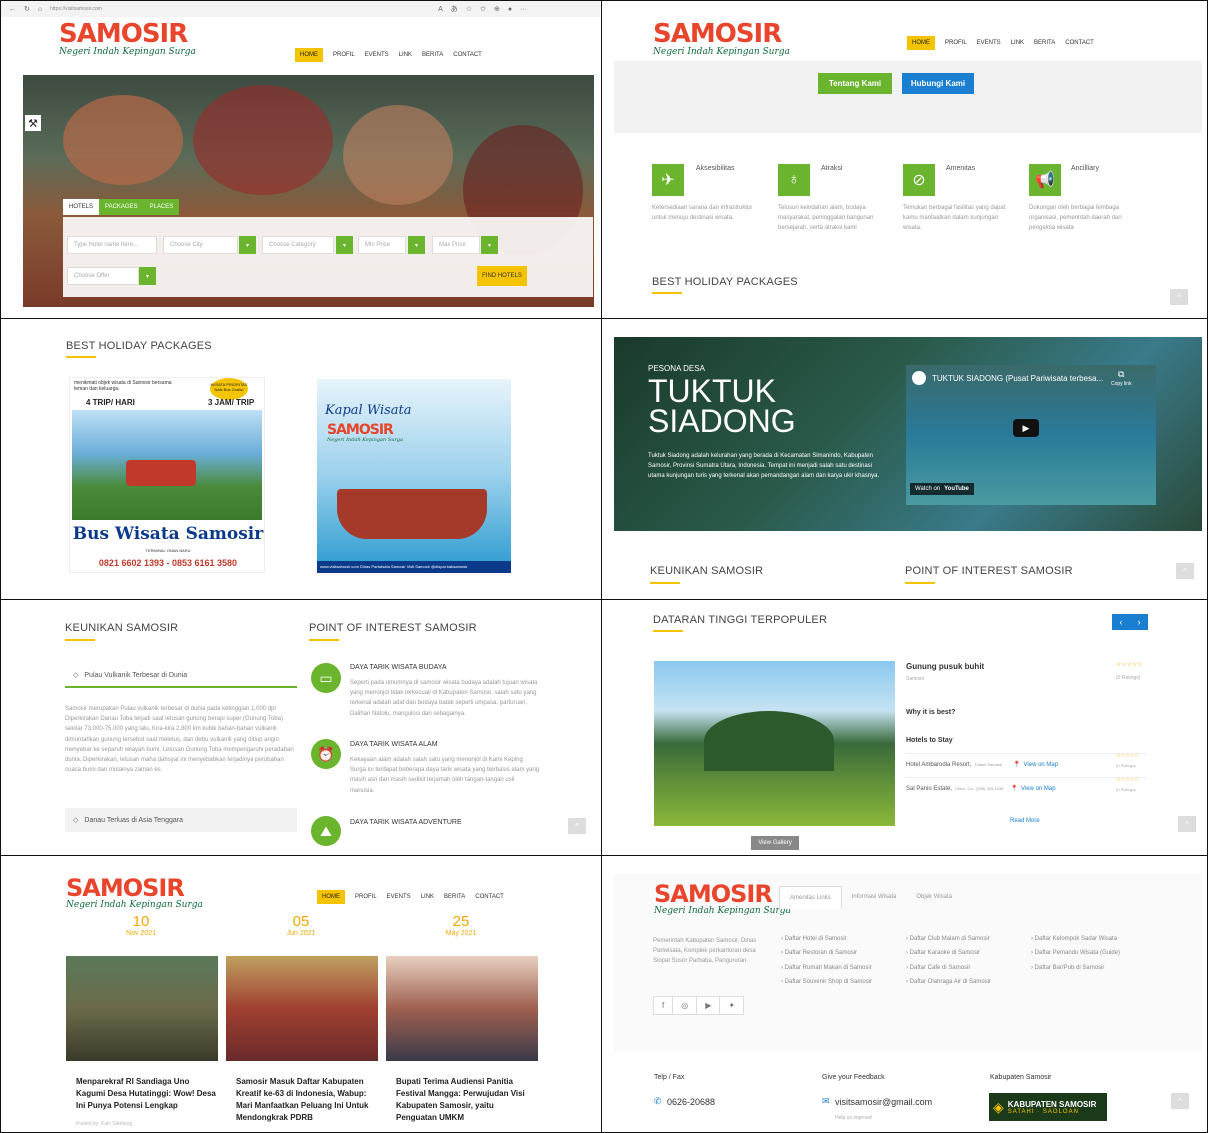 The image size is (1208, 1133). What do you see at coordinates (942, 489) in the screenshot?
I see `watch-on-youtube: Watch on YouTube` at bounding box center [942, 489].